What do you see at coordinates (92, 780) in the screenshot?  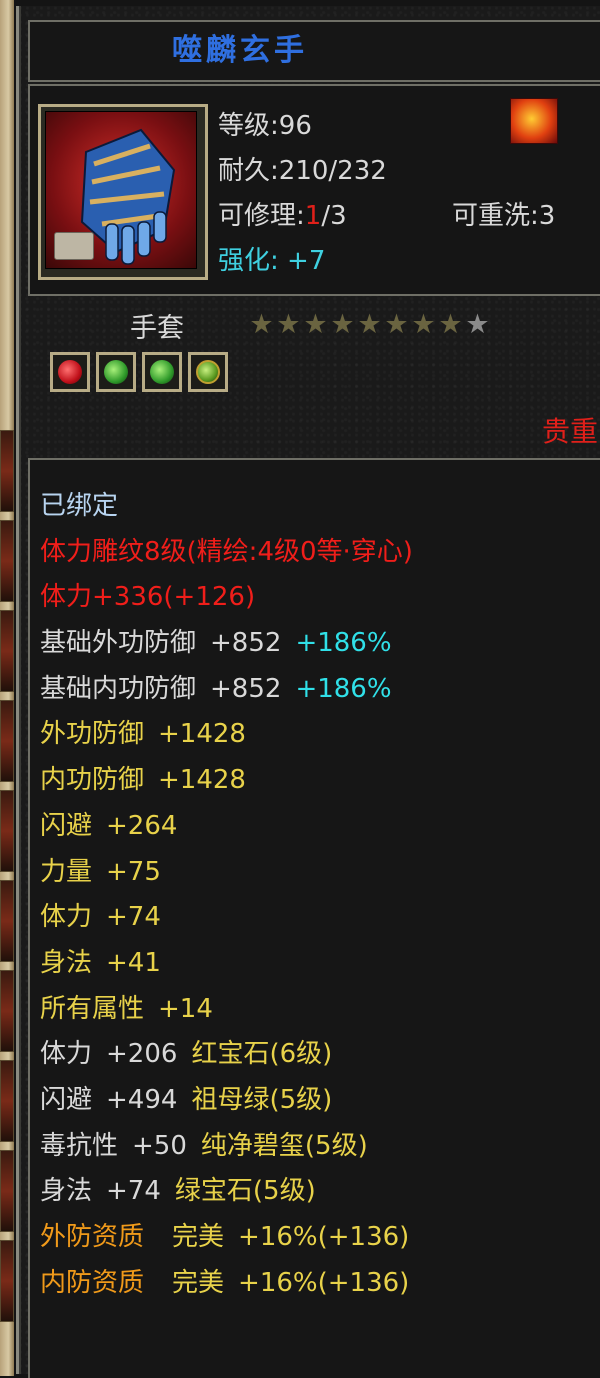 I see `attr-label: 内功防御` at bounding box center [92, 780].